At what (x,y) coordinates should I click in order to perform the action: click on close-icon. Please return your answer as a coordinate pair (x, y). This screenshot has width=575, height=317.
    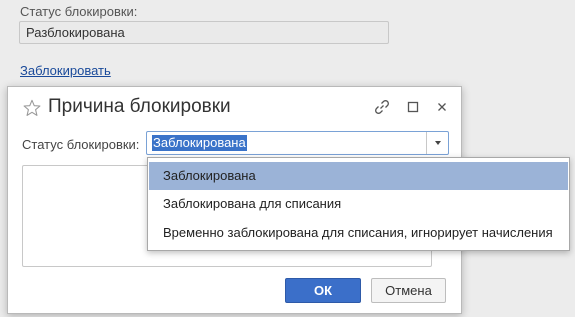
    Looking at the image, I should click on (442, 107).